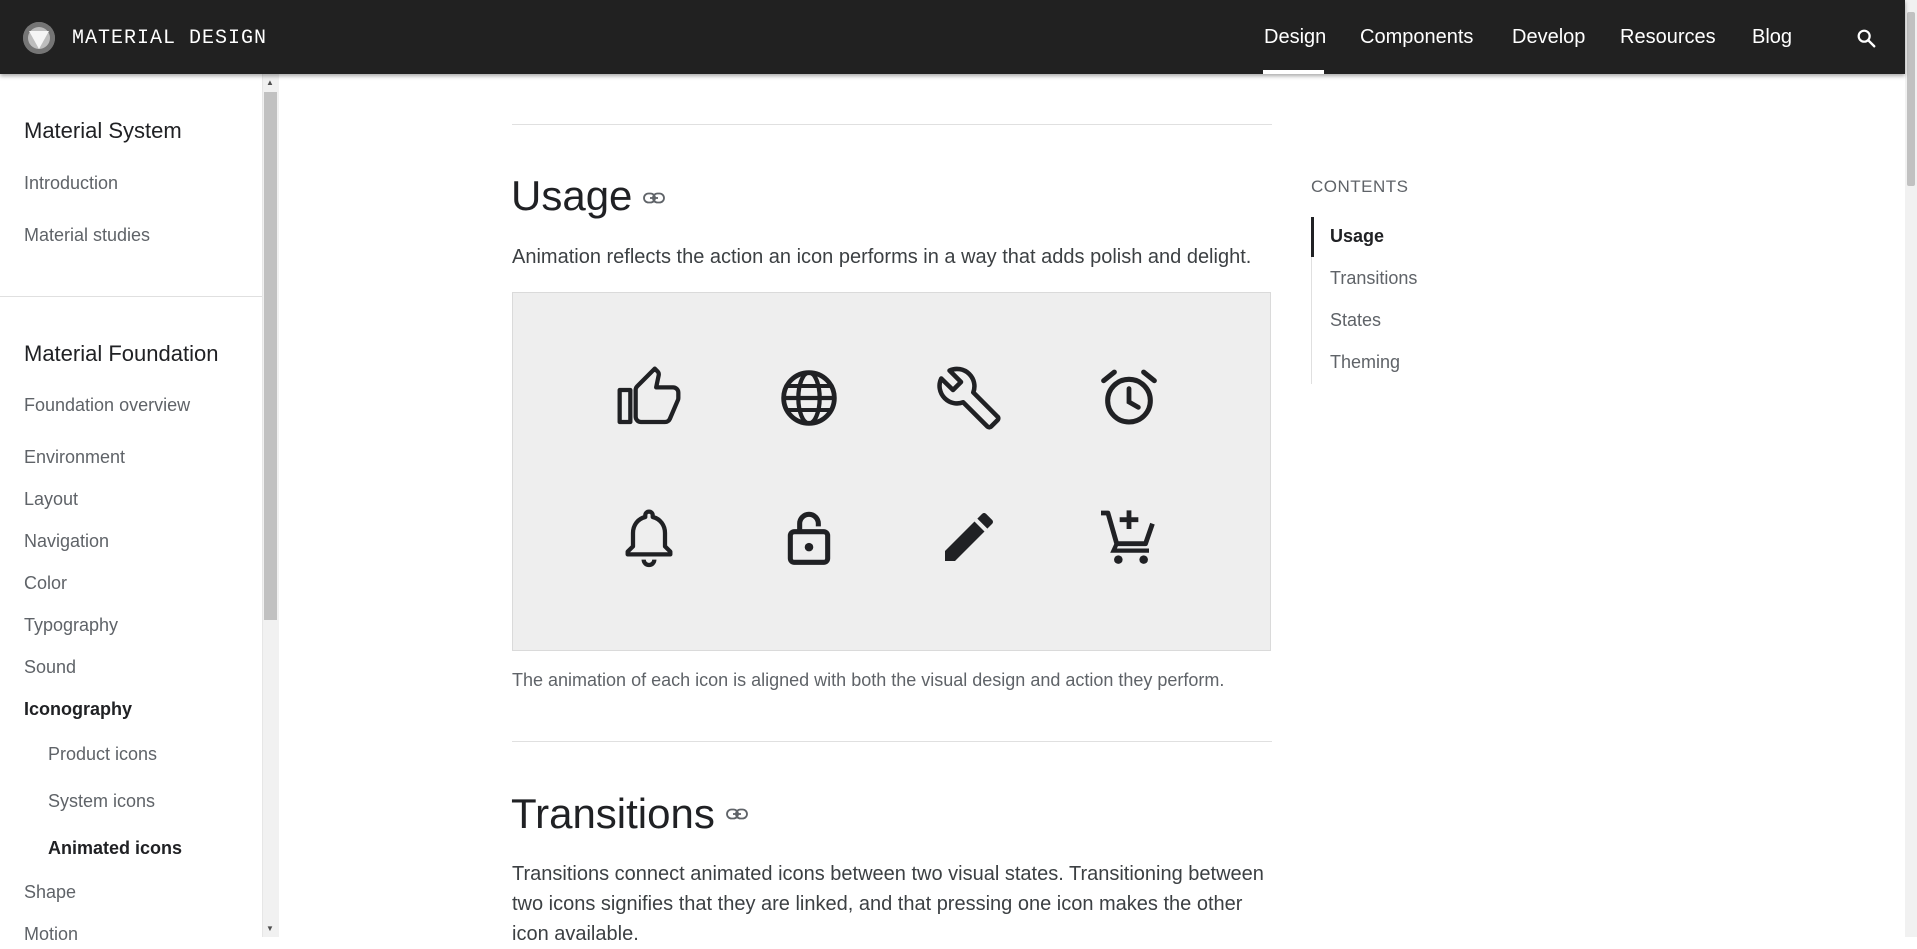 Image resolution: width=1917 pixels, height=949 pixels. I want to click on sidebar-item-typography: Typography, so click(71, 625).